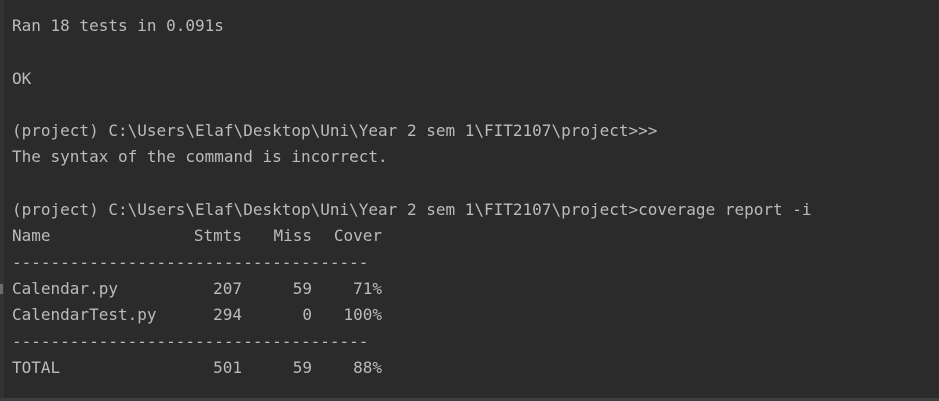 Image resolution: width=939 pixels, height=401 pixels. What do you see at coordinates (292, 236) in the screenshot?
I see `header-miss: Miss` at bounding box center [292, 236].